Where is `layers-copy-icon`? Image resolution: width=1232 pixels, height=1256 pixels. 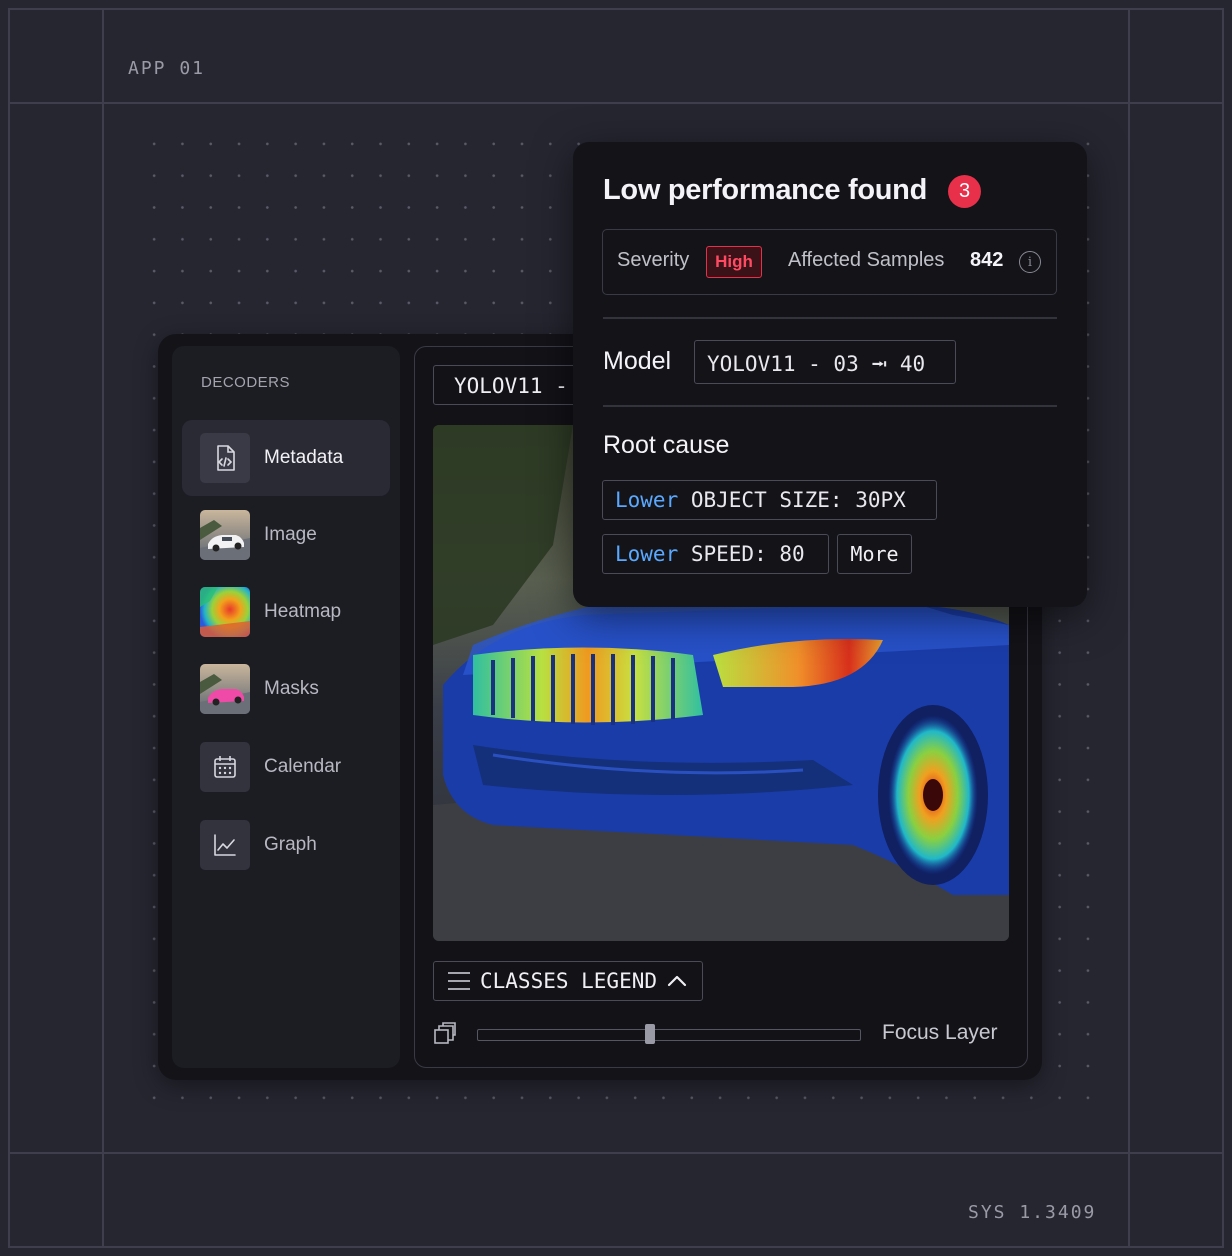
layers-copy-icon is located at coordinates (445, 1036).